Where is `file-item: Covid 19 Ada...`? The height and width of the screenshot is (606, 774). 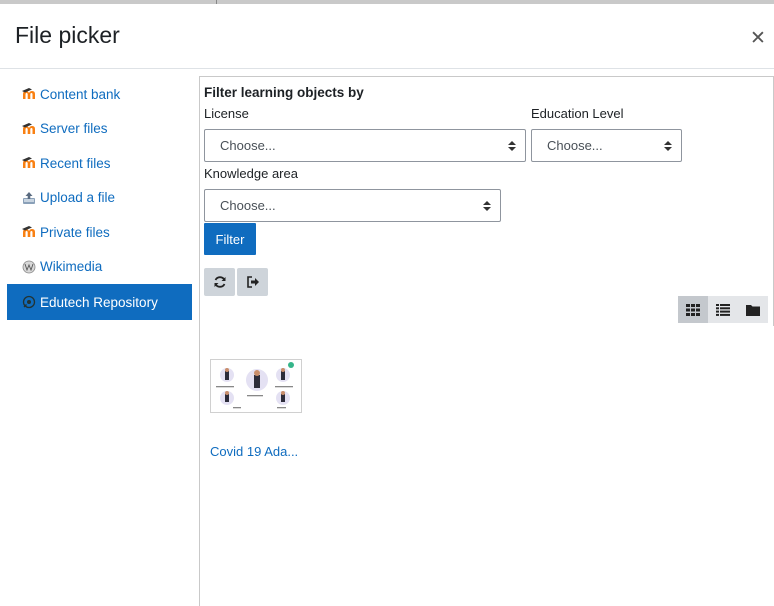
file-item: Covid 19 Ada... is located at coordinates (257, 409).